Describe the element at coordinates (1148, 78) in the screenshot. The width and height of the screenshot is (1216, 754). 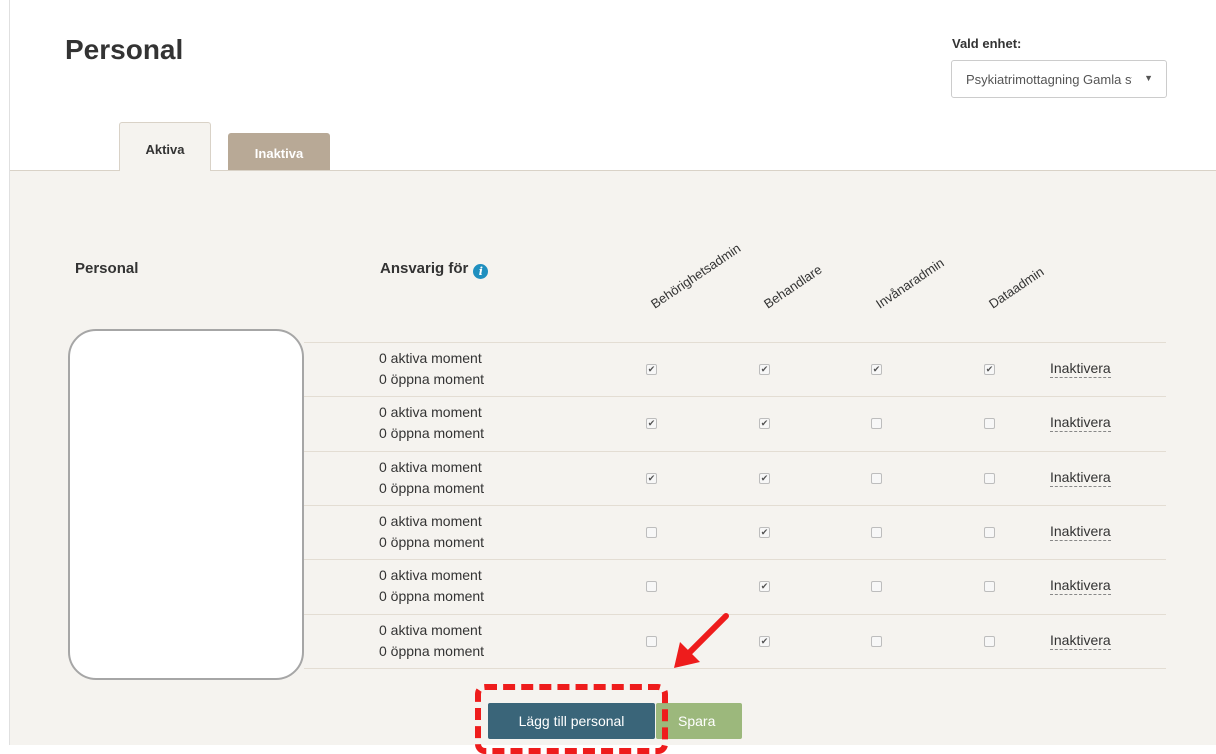
I see `chevron-down-icon: ▼` at that location.